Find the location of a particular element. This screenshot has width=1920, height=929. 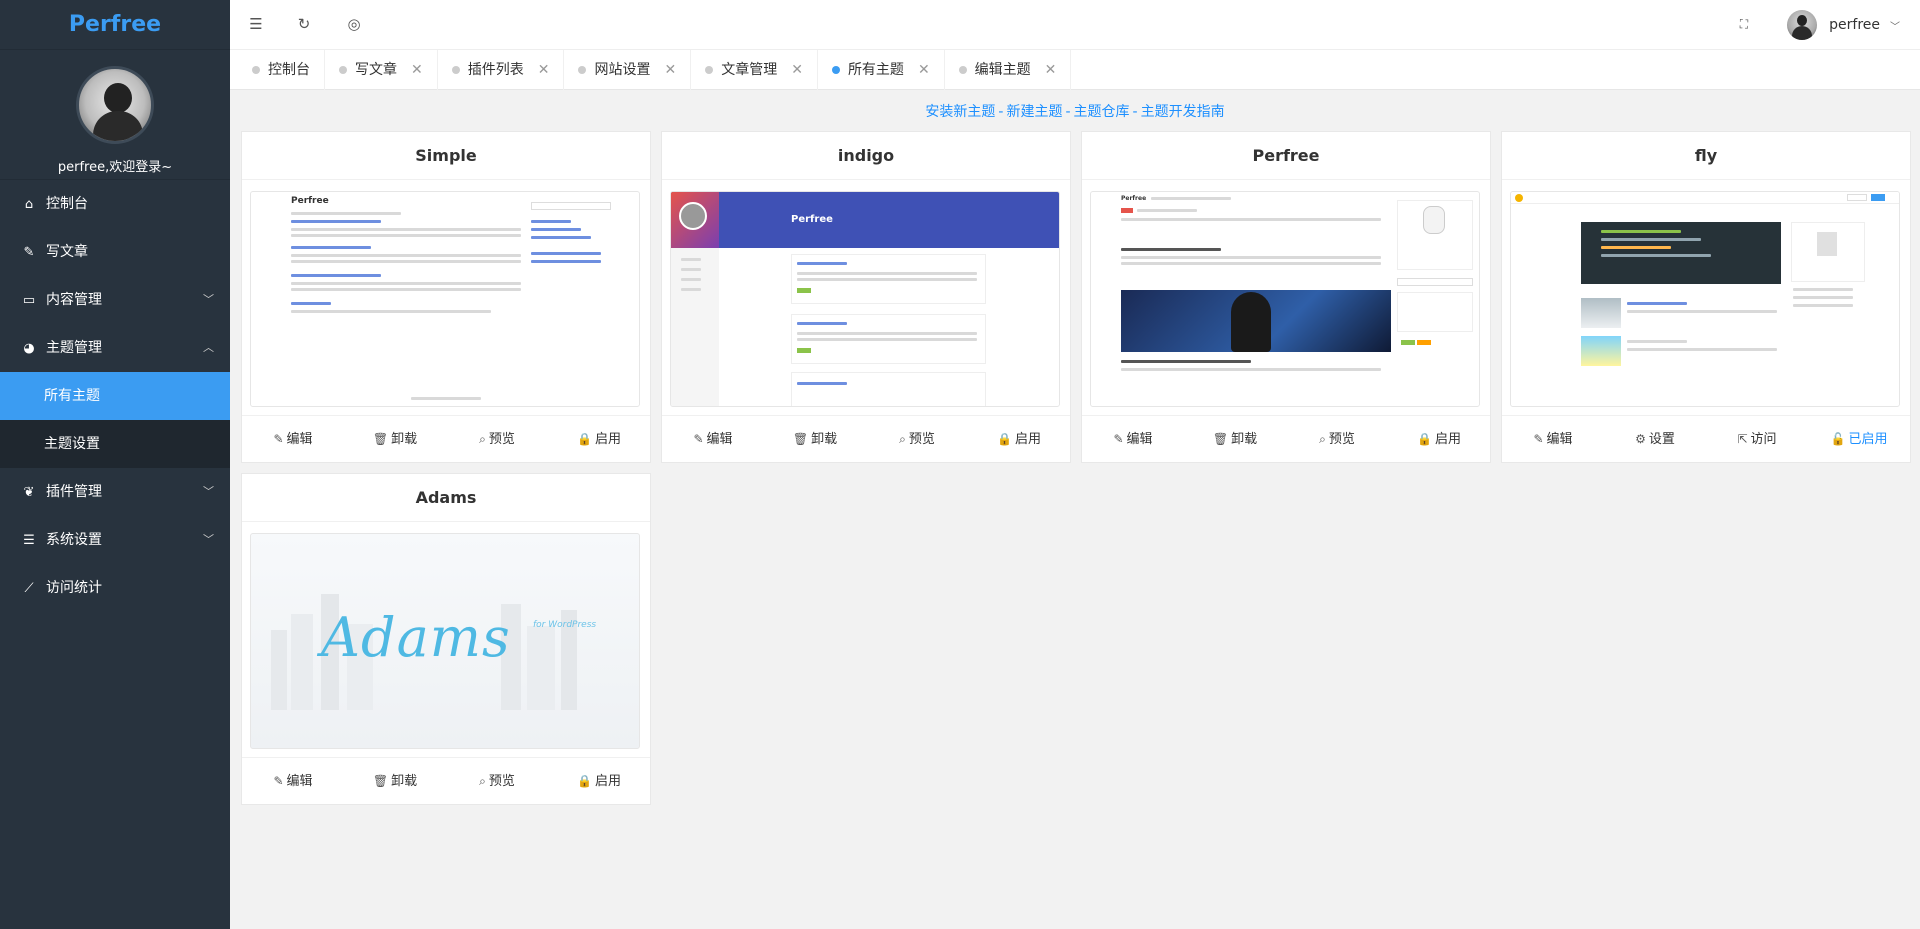

sidebar-item-theme-settings: 主题设置 is located at coordinates (115, 444).